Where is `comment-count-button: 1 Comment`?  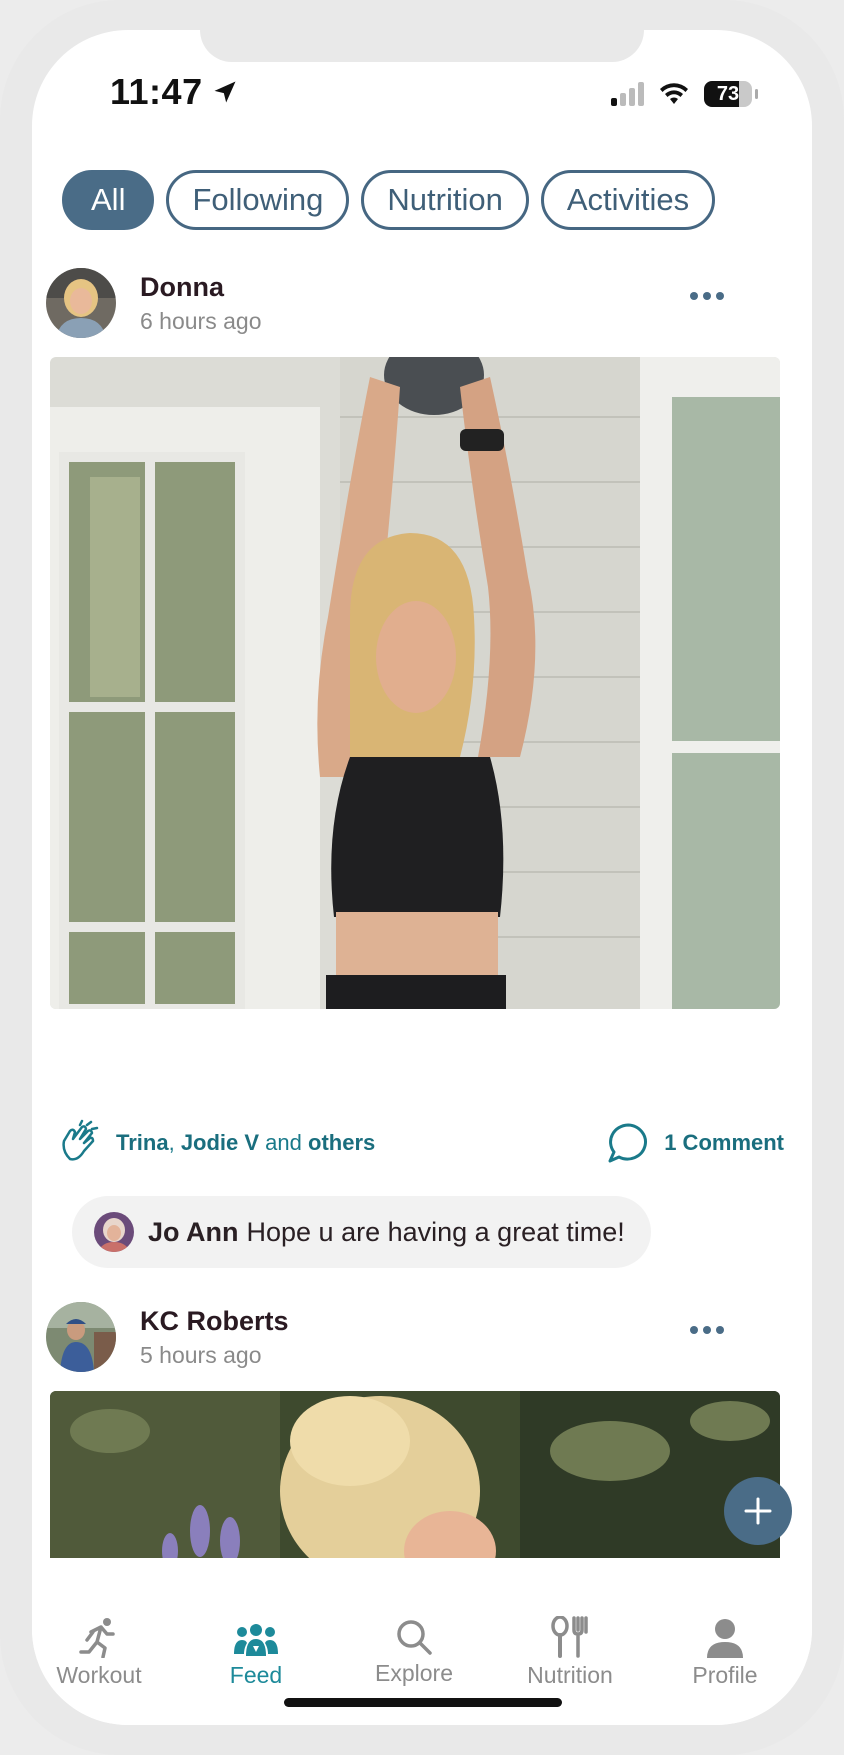
comment-count-button: 1 Comment is located at coordinates (695, 1143).